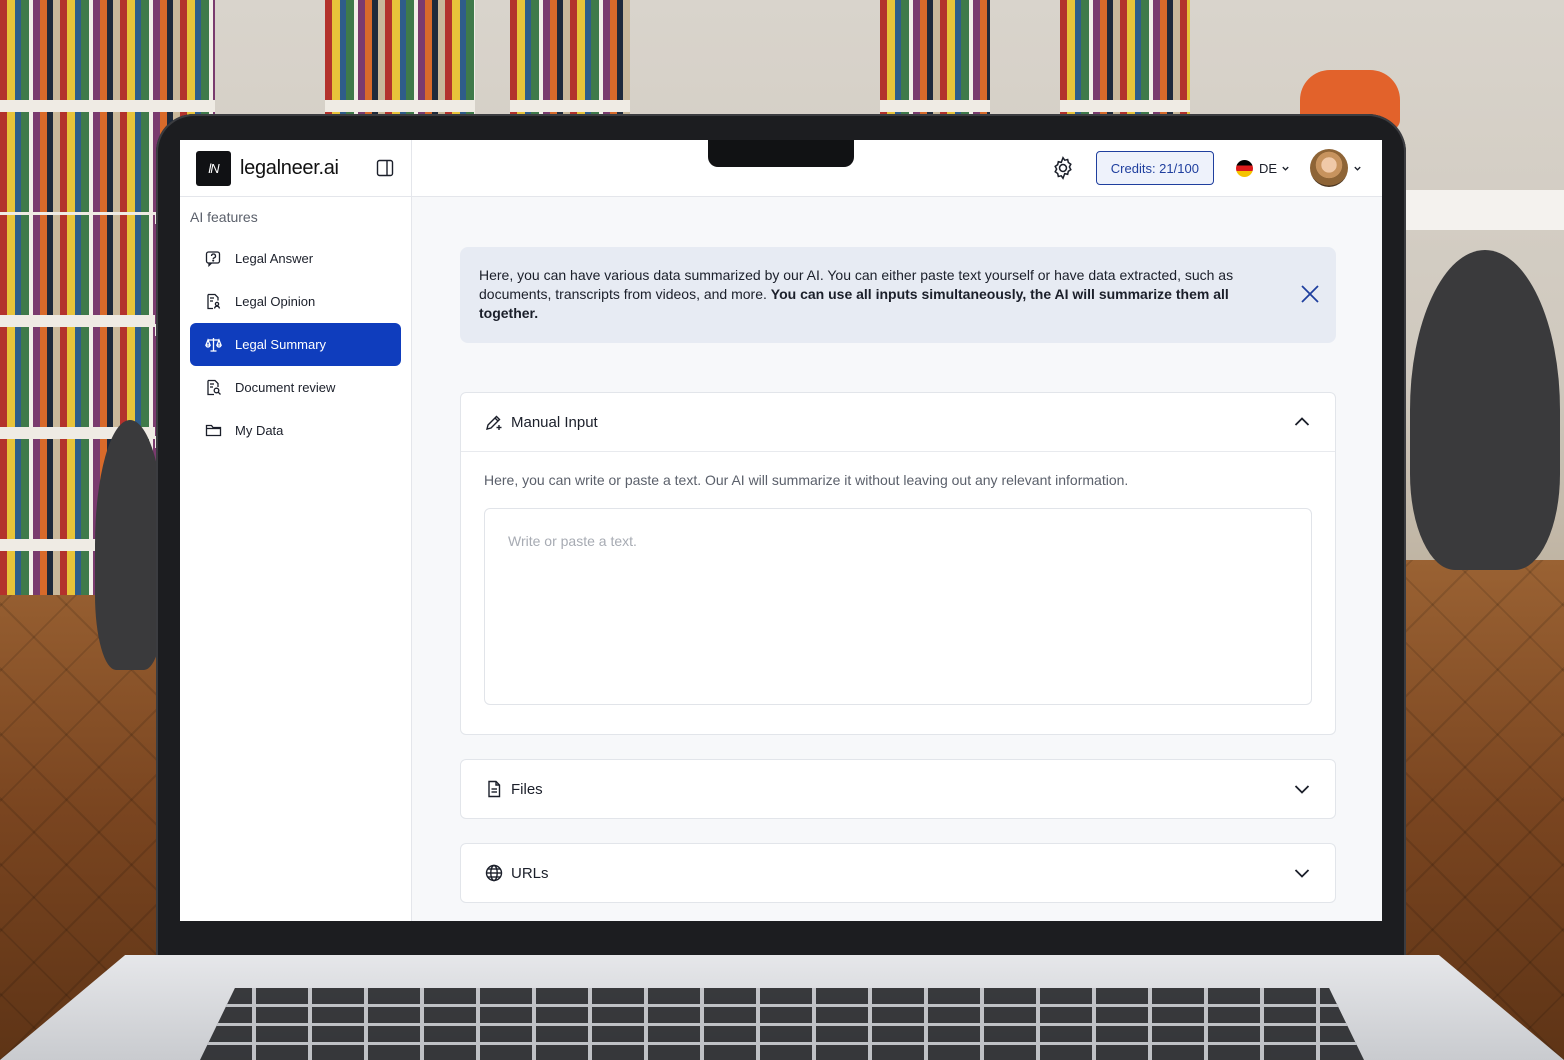 The height and width of the screenshot is (1060, 1564). I want to click on manual-text-input, so click(898, 606).